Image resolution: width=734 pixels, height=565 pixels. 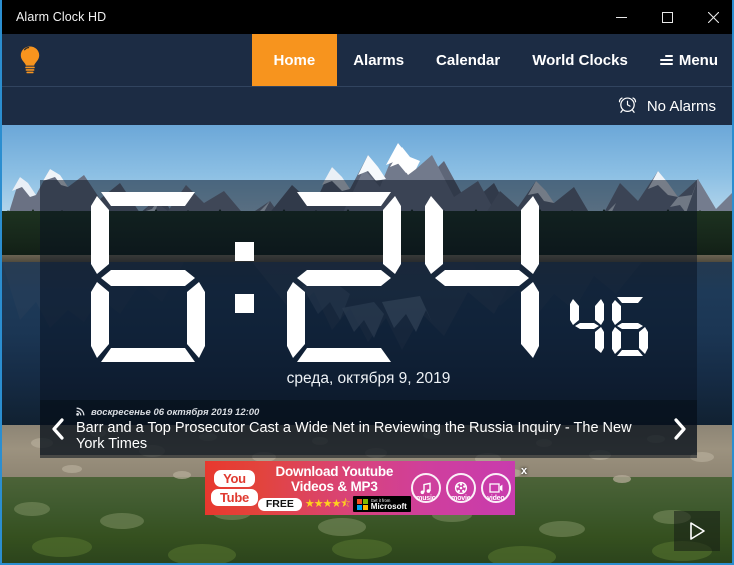 I want to click on ad-badge-row: FREE ★★★★⯪ Get it from Microsoft, so click(x=334, y=504).